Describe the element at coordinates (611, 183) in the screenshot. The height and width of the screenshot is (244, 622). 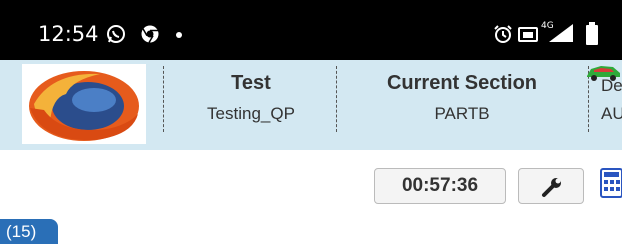
I see `calculator-icon` at that location.